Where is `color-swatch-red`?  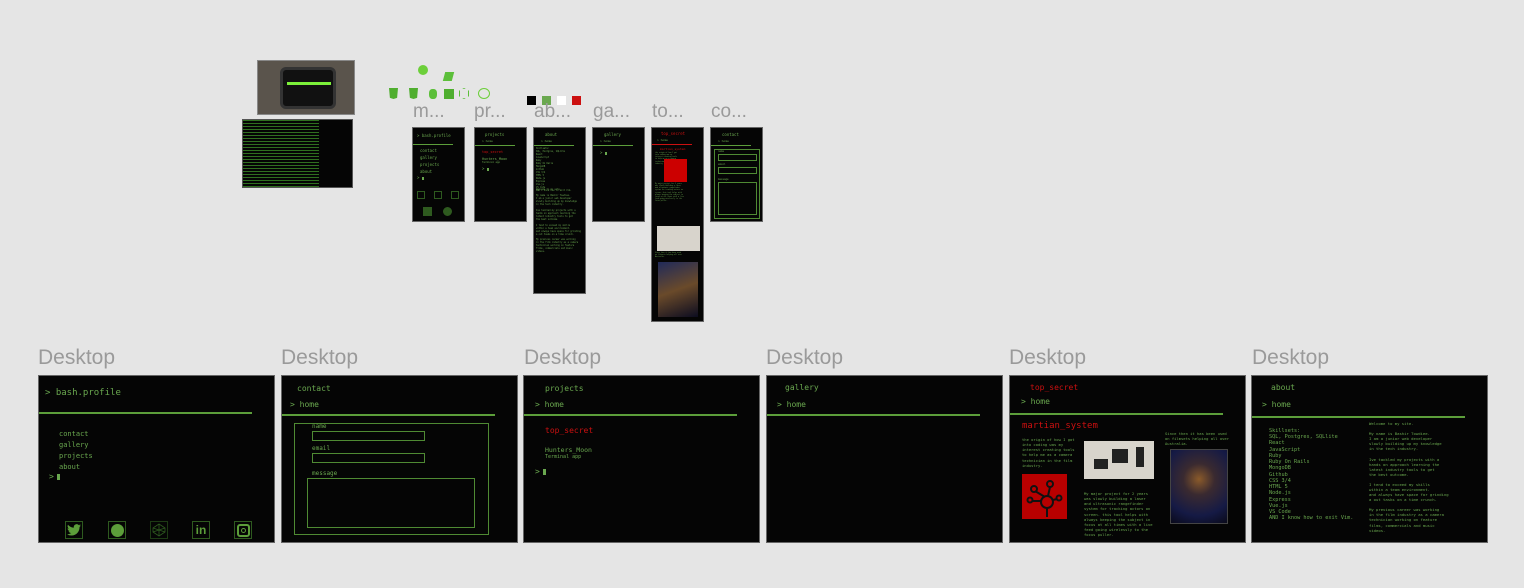 color-swatch-red is located at coordinates (576, 100).